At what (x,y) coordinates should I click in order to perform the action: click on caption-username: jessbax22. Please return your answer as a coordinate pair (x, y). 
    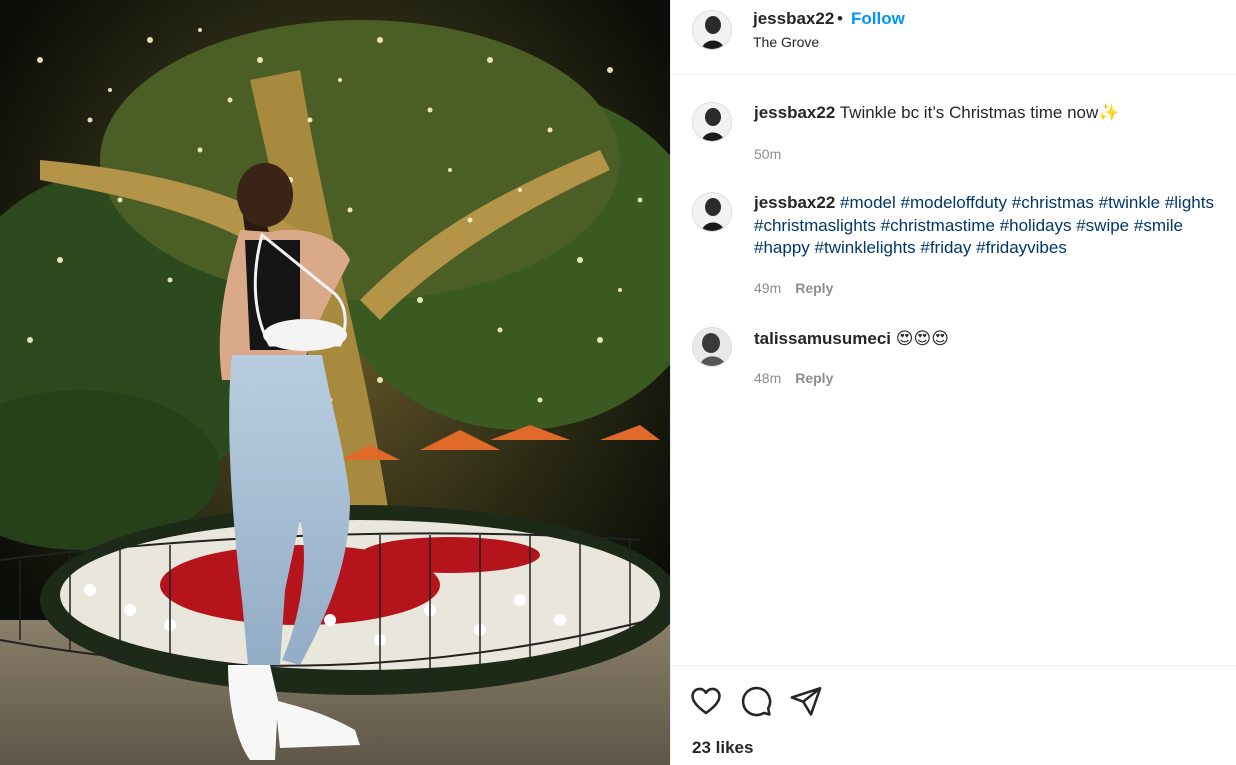
    Looking at the image, I should click on (794, 112).